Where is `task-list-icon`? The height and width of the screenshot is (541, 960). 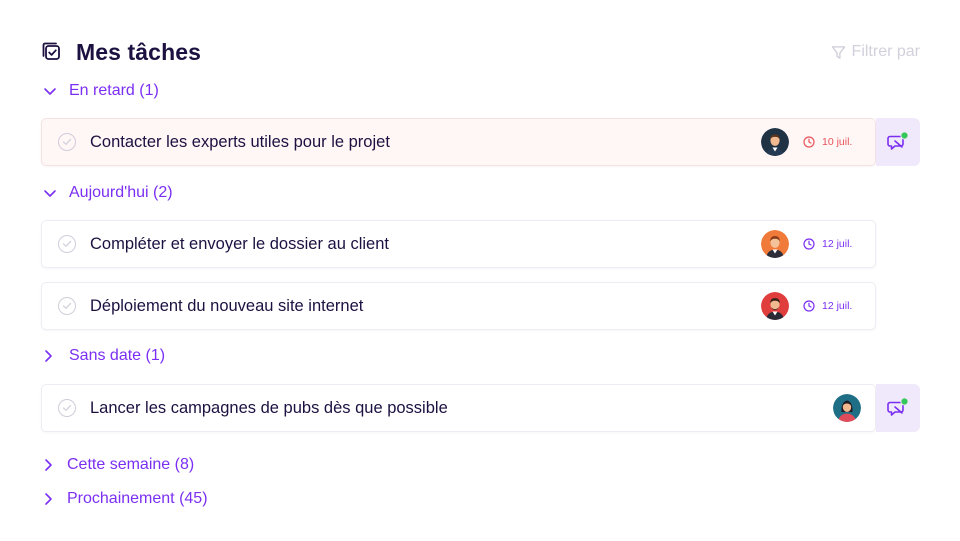 task-list-icon is located at coordinates (52, 52).